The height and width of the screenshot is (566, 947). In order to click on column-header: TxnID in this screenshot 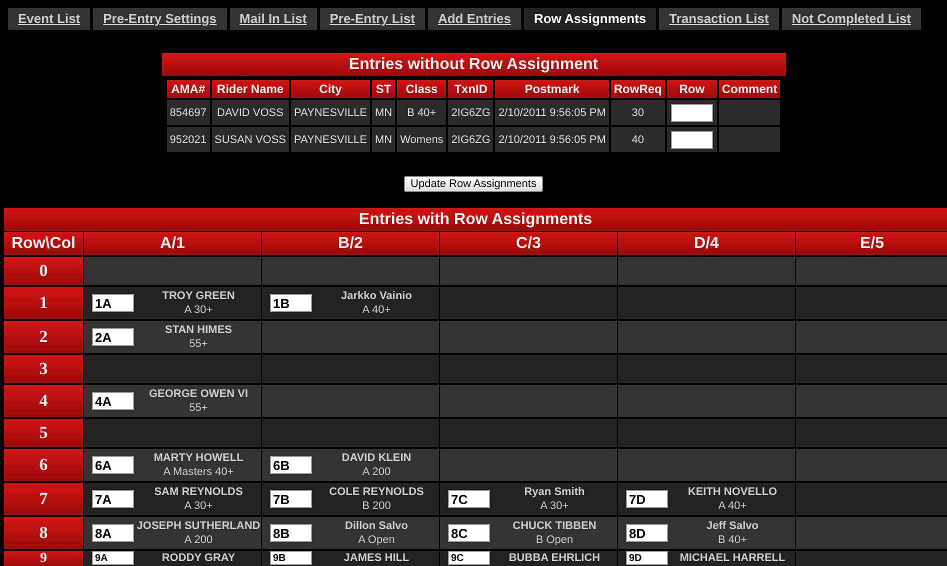, I will do `click(471, 89)`.